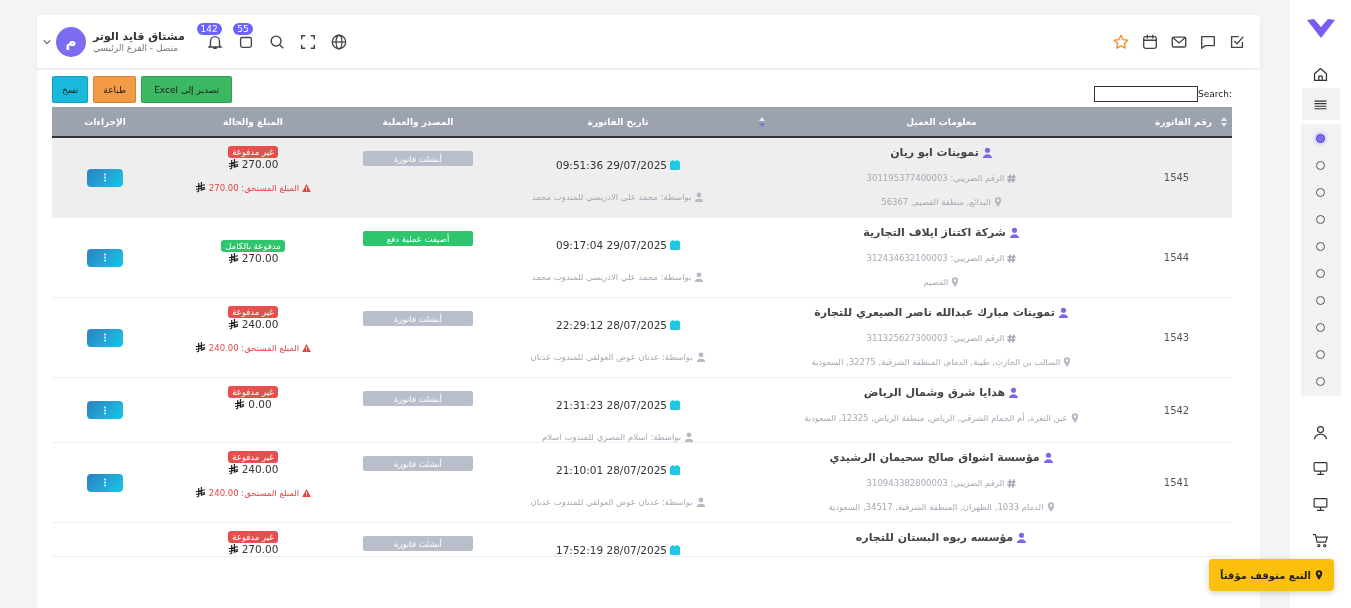 Image resolution: width=1351 pixels, height=608 pixels. I want to click on tracking-status-badge: التبع متوقف مؤقتاً, so click(1271, 575).